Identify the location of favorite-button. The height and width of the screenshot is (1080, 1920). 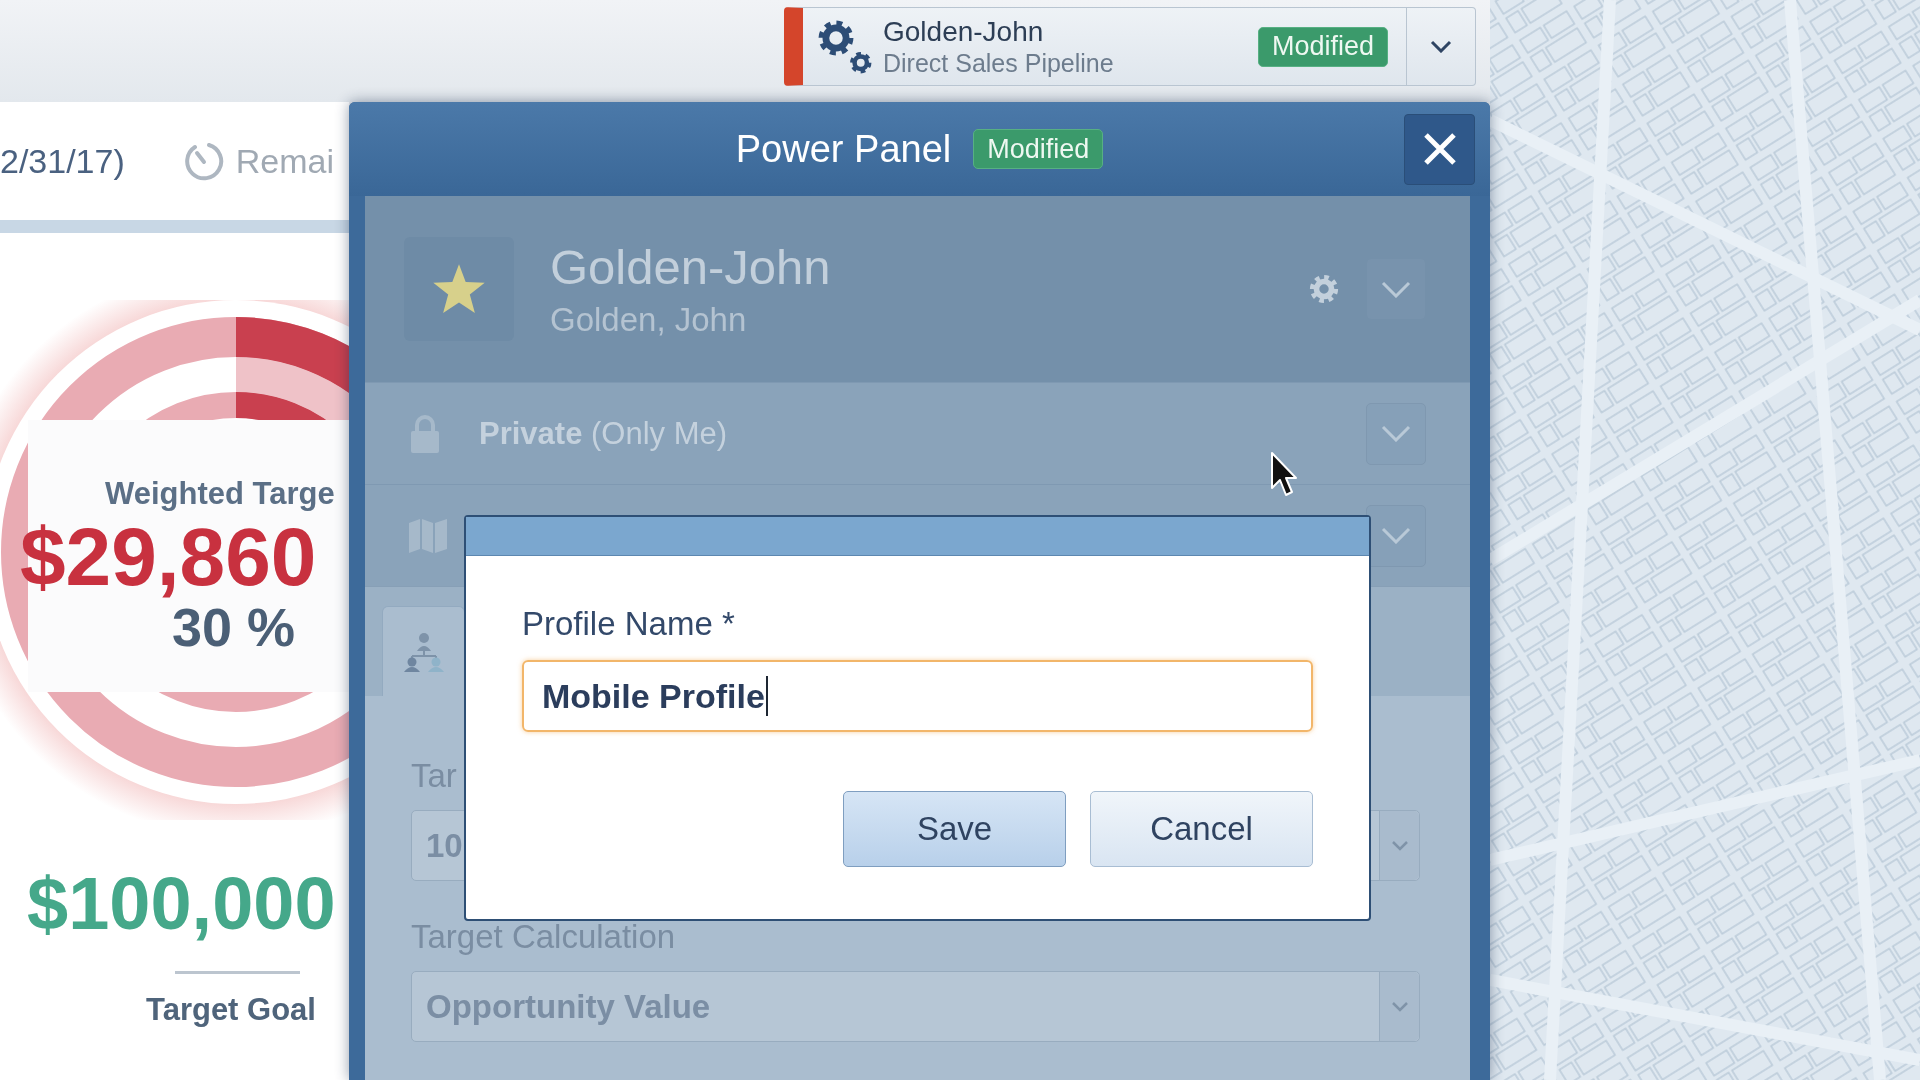
(459, 289).